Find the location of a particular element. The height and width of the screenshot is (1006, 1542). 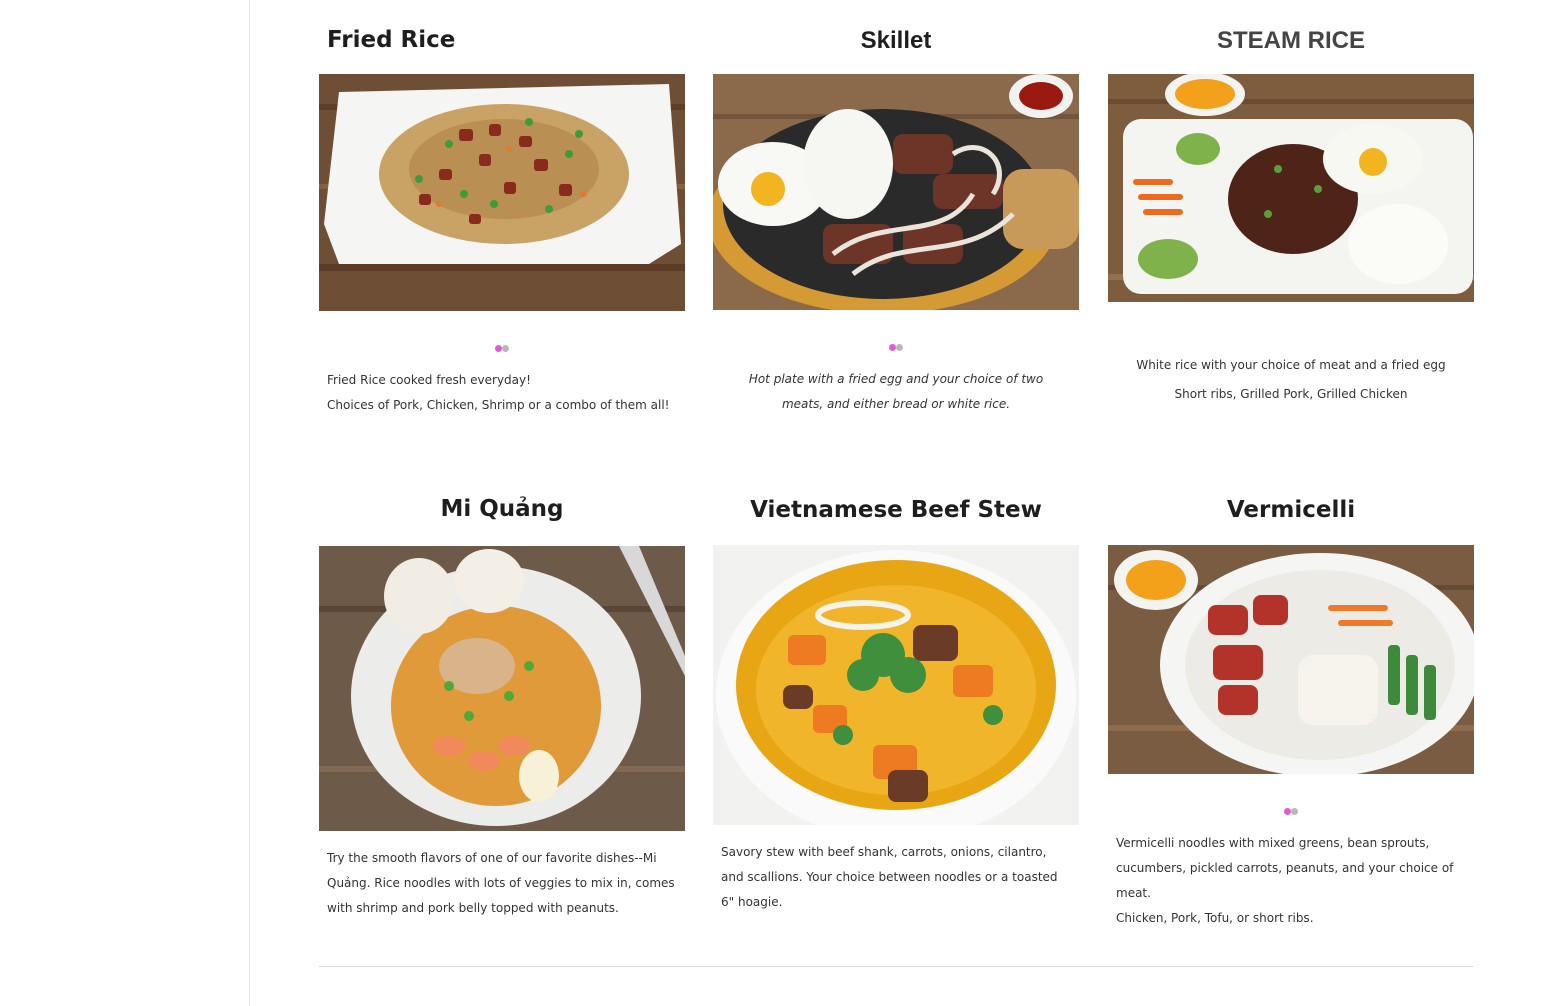

fried-rice-photo is located at coordinates (502, 192).